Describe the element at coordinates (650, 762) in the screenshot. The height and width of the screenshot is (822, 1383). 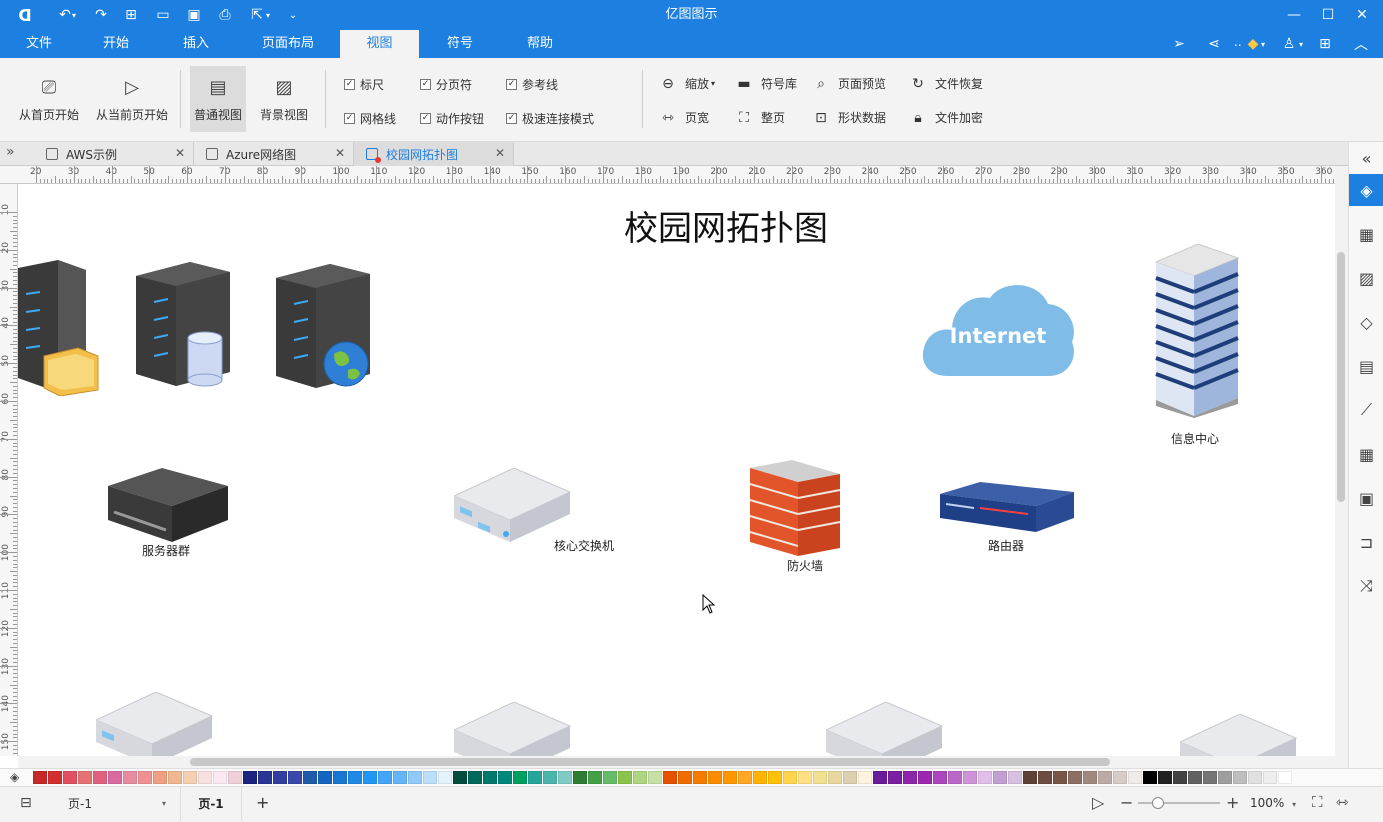
I see `horizontal-scroll-thumb` at that location.